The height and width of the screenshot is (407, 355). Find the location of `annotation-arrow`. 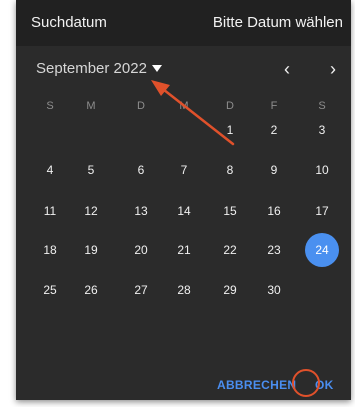

annotation-arrow is located at coordinates (193, 113).